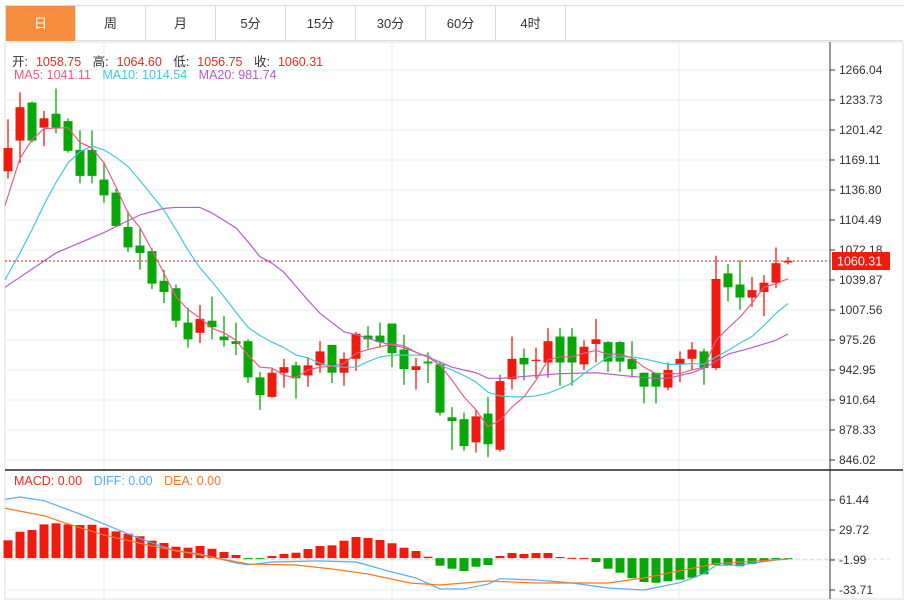  Describe the element at coordinates (861, 280) in the screenshot. I see `price-tick-label: 1039.87` at that location.